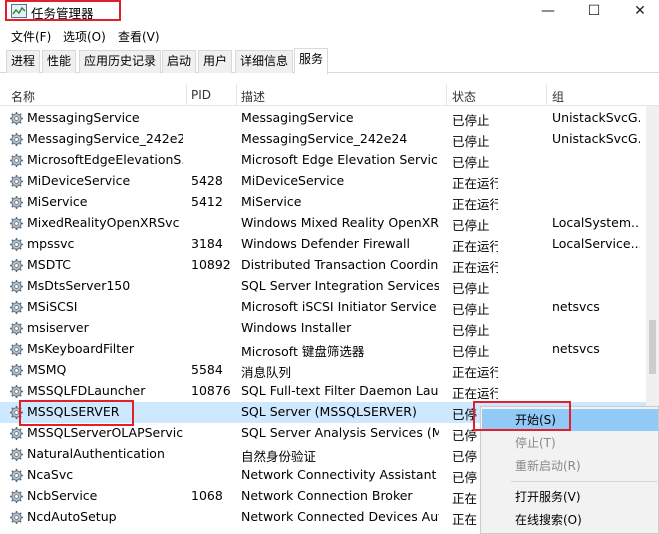 The width and height of the screenshot is (659, 534). I want to click on column-status: 状态, so click(464, 96).